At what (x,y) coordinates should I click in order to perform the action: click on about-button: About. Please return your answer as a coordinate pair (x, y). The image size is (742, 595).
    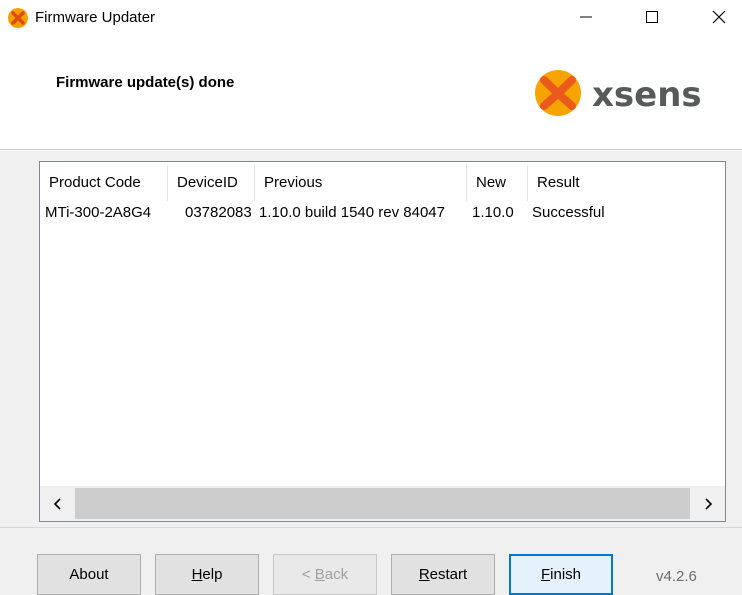
    Looking at the image, I should click on (89, 574).